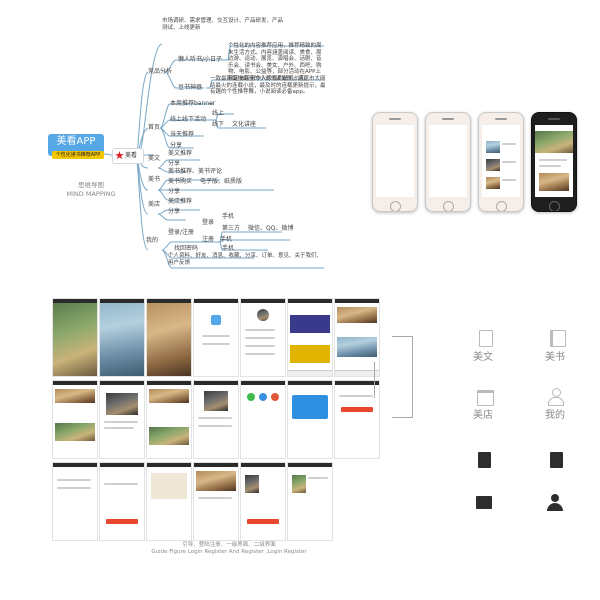 This screenshot has width=600, height=600. What do you see at coordinates (263, 419) in the screenshot?
I see `share-screen` at bounding box center [263, 419].